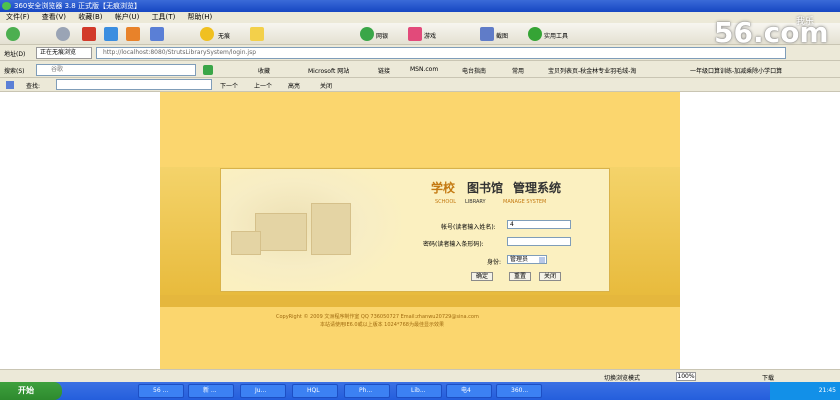 This screenshot has width=840, height=400. Describe the element at coordinates (430, 35) in the screenshot. I see `game-label: 游戏` at that location.